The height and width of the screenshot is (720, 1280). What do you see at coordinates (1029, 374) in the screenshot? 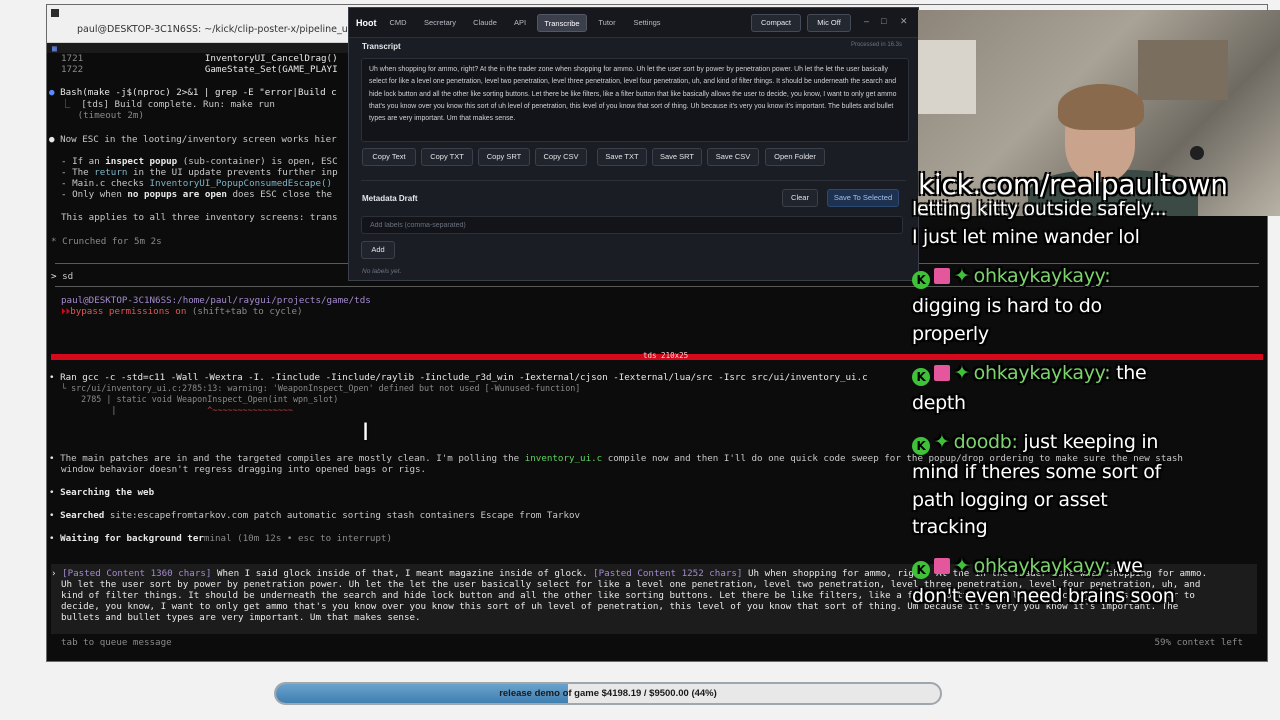
I see `chat-message: K ✦ ohkaykaykayy: the` at bounding box center [1029, 374].